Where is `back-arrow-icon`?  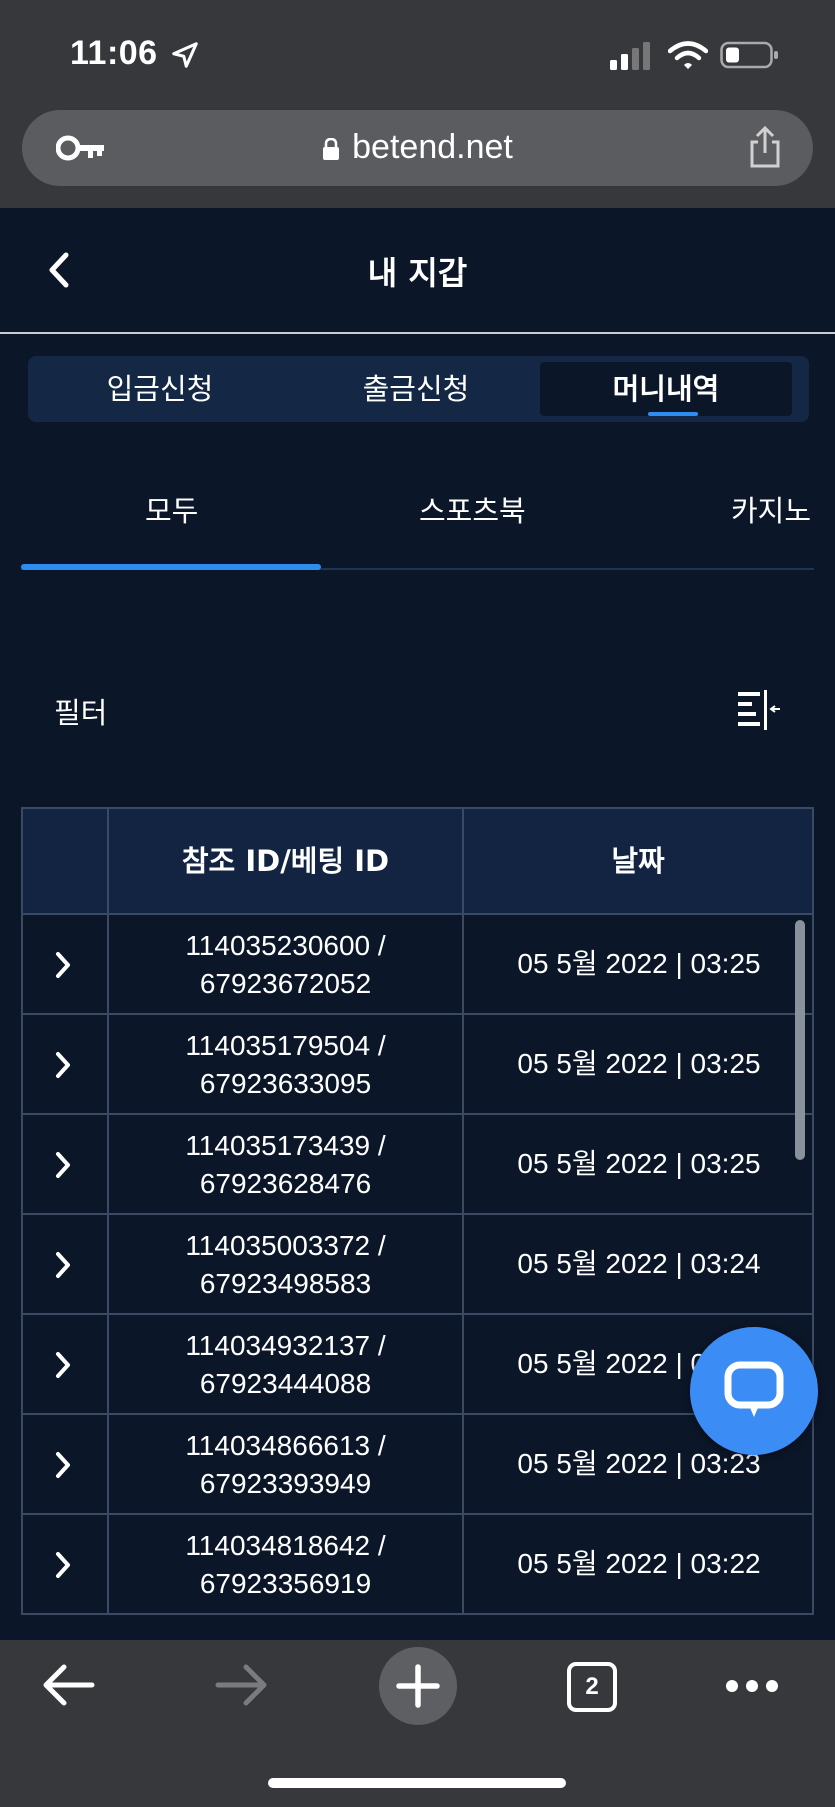 back-arrow-icon is located at coordinates (68, 1685).